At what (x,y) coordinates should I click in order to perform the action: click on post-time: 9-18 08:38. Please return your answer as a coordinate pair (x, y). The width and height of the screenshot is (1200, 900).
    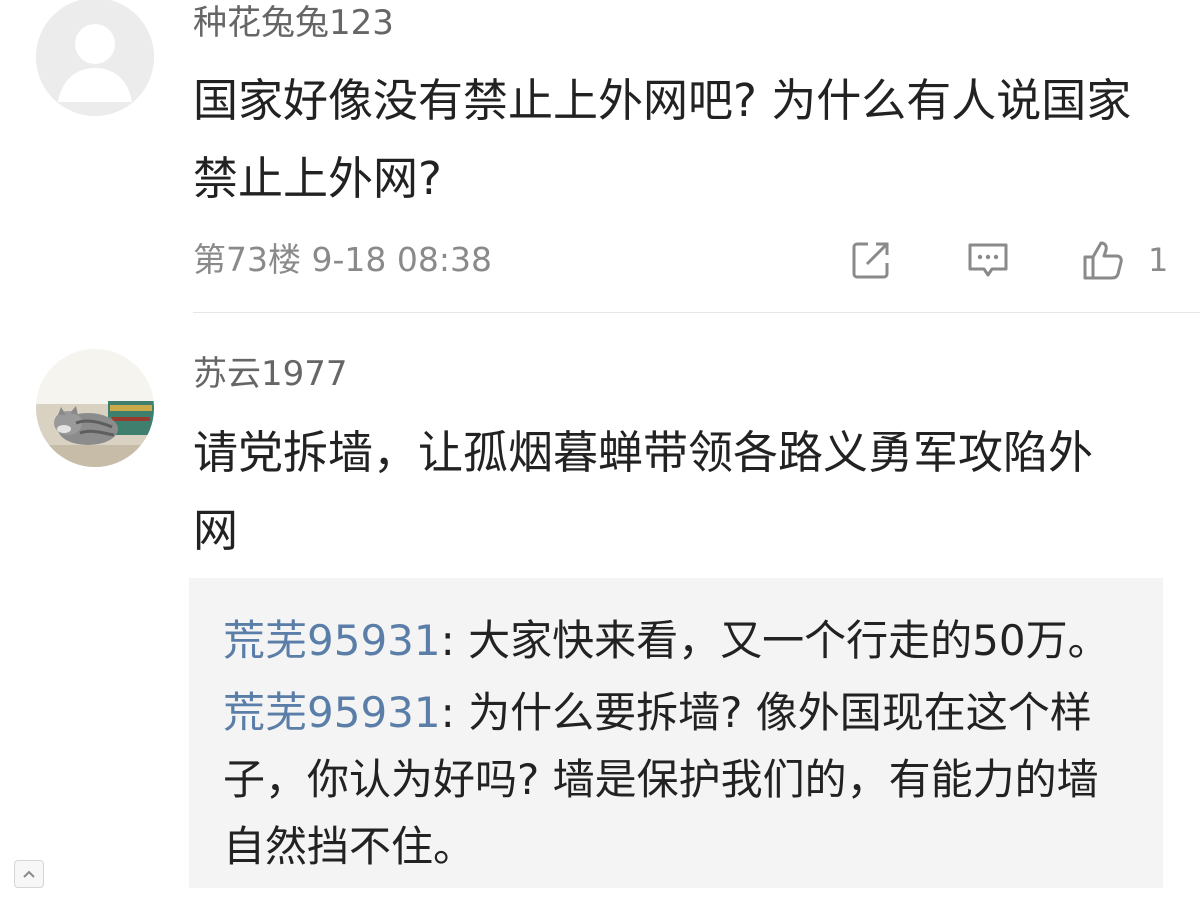
    Looking at the image, I should click on (402, 259).